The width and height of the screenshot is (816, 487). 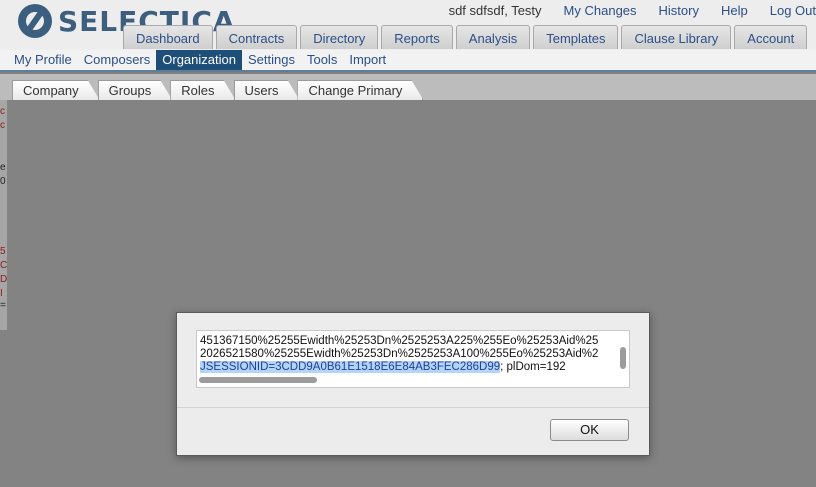 What do you see at coordinates (413, 407) in the screenshot?
I see `dialog-divider` at bounding box center [413, 407].